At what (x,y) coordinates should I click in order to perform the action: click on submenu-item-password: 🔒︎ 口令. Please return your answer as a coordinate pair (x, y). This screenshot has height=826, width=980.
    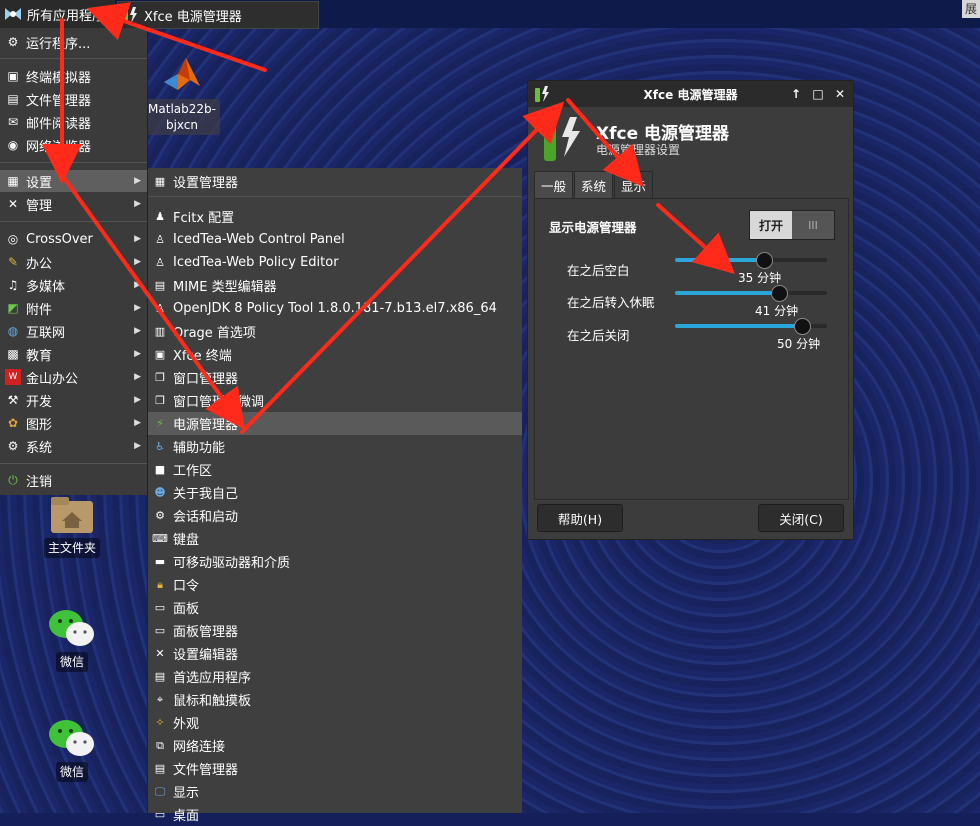
    Looking at the image, I should click on (335, 584).